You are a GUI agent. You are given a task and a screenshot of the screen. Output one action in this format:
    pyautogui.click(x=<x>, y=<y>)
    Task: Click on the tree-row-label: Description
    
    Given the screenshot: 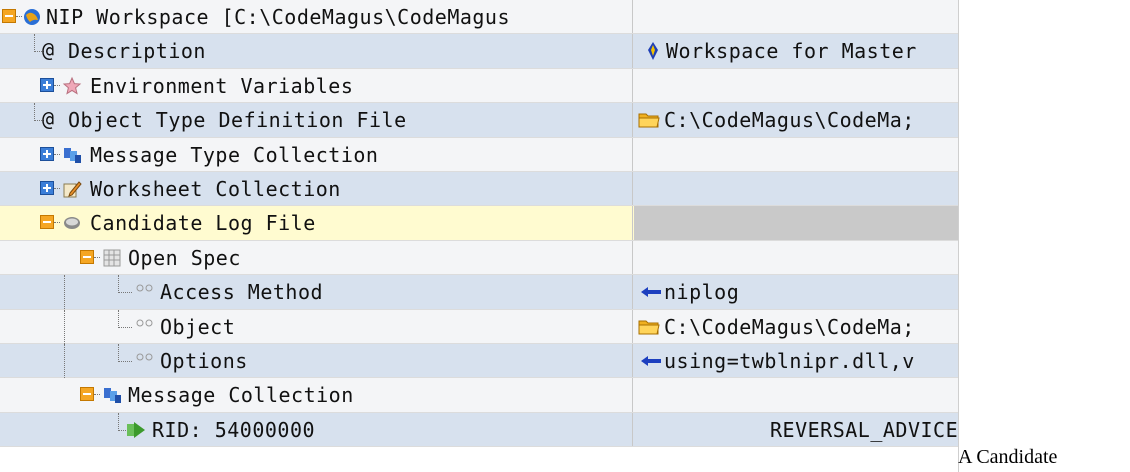 What is the action you would take?
    pyautogui.click(x=137, y=51)
    